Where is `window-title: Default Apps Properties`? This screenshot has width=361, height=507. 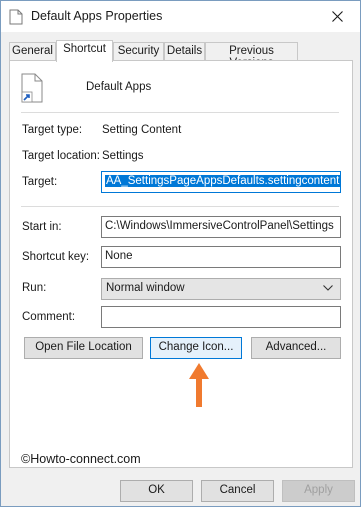 window-title: Default Apps Properties is located at coordinates (97, 16).